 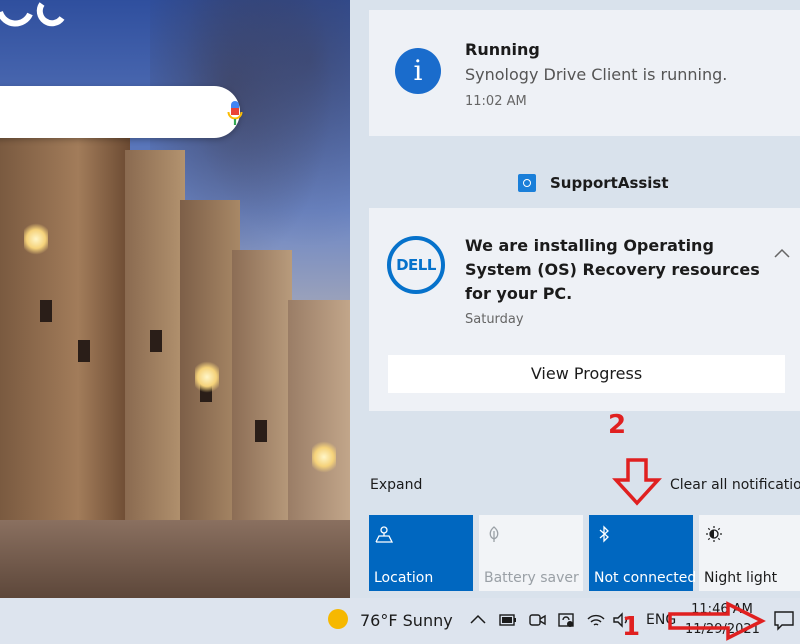 What do you see at coordinates (338, 619) in the screenshot?
I see `sun-icon` at bounding box center [338, 619].